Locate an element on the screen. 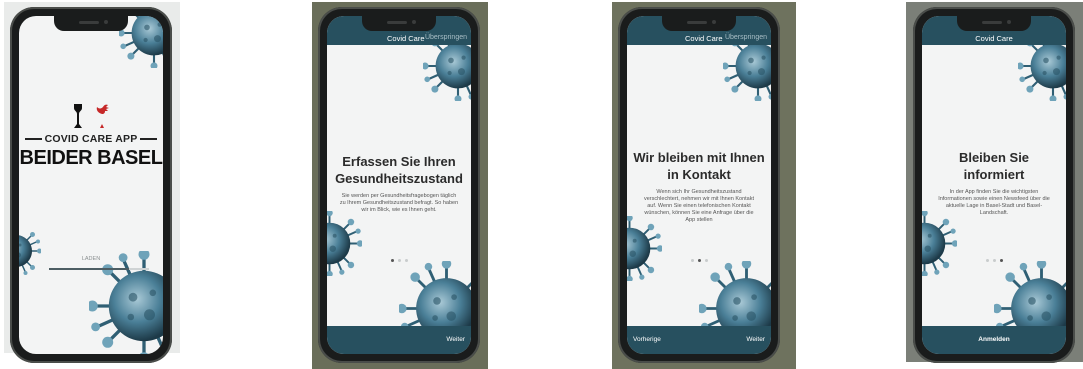  footer-bar: Anmelden is located at coordinates (994, 340).